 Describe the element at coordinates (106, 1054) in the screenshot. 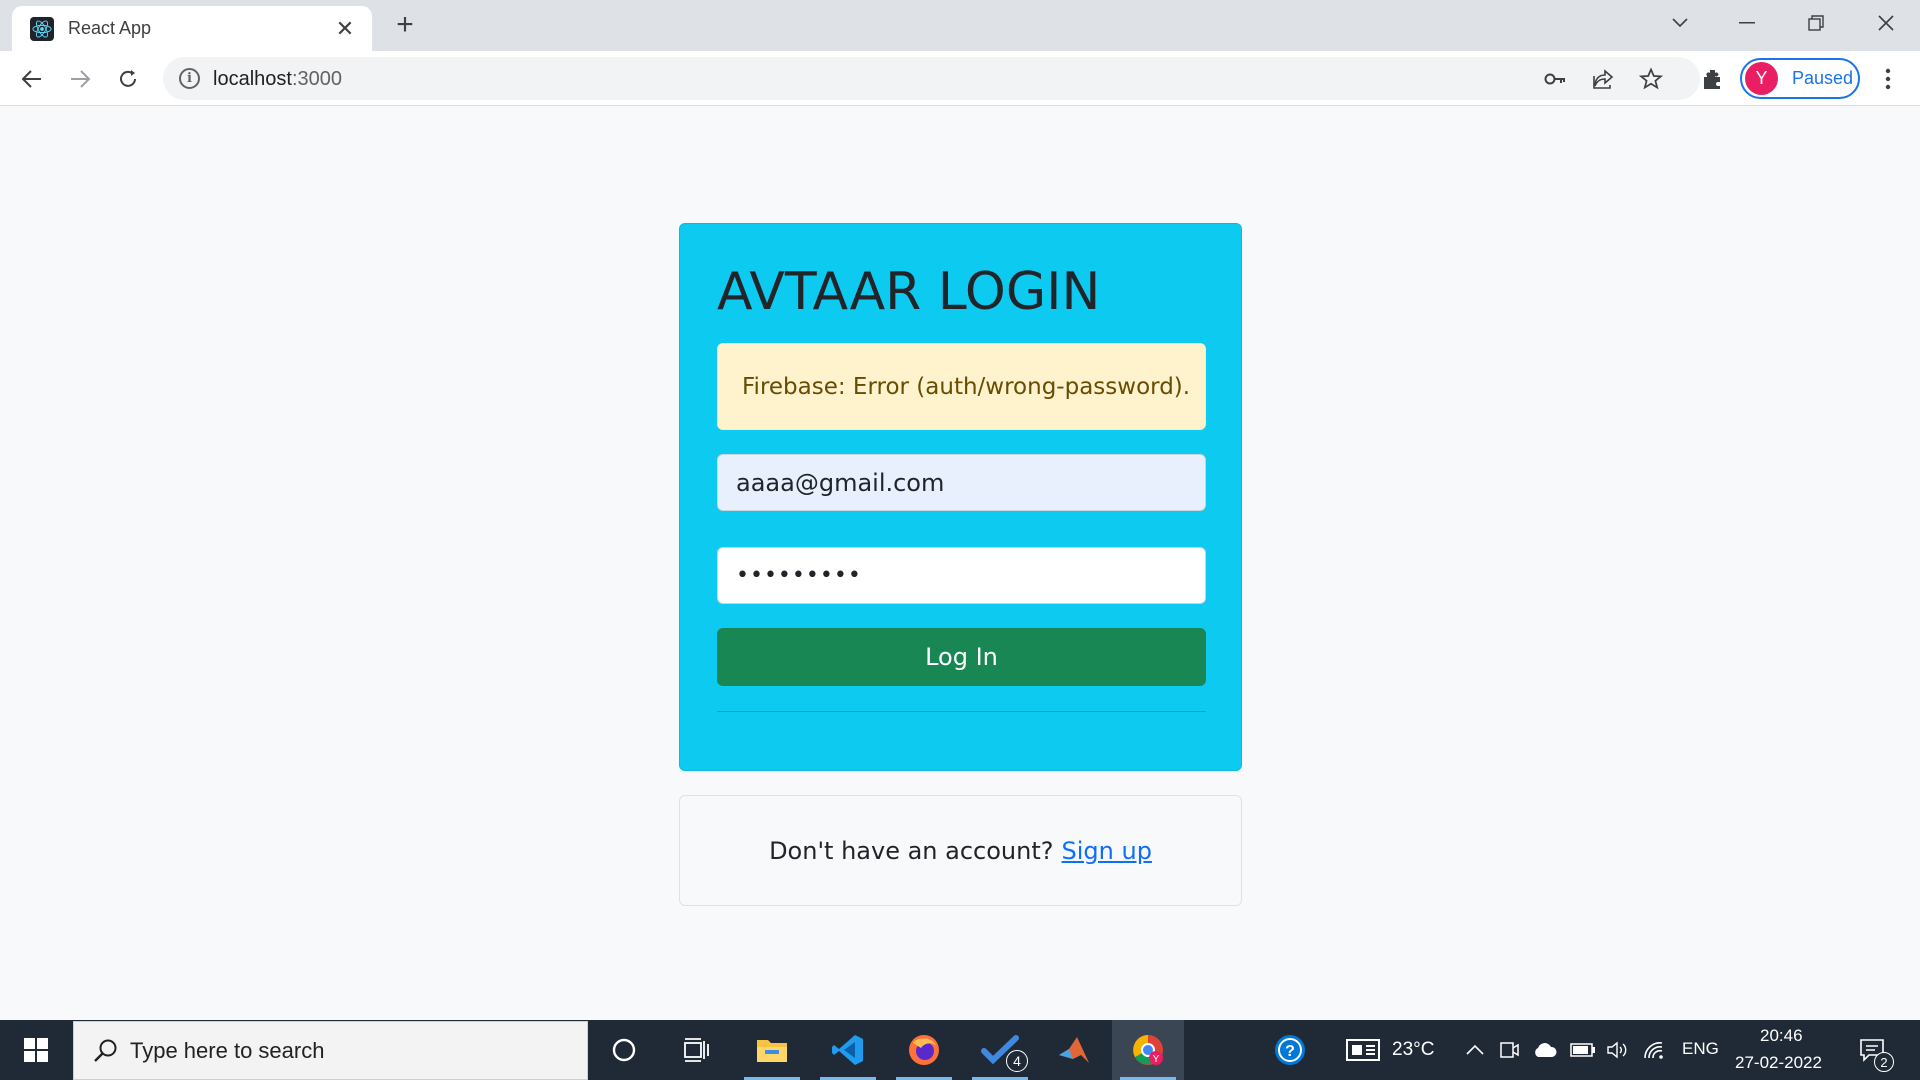

I see `search-icon` at that location.